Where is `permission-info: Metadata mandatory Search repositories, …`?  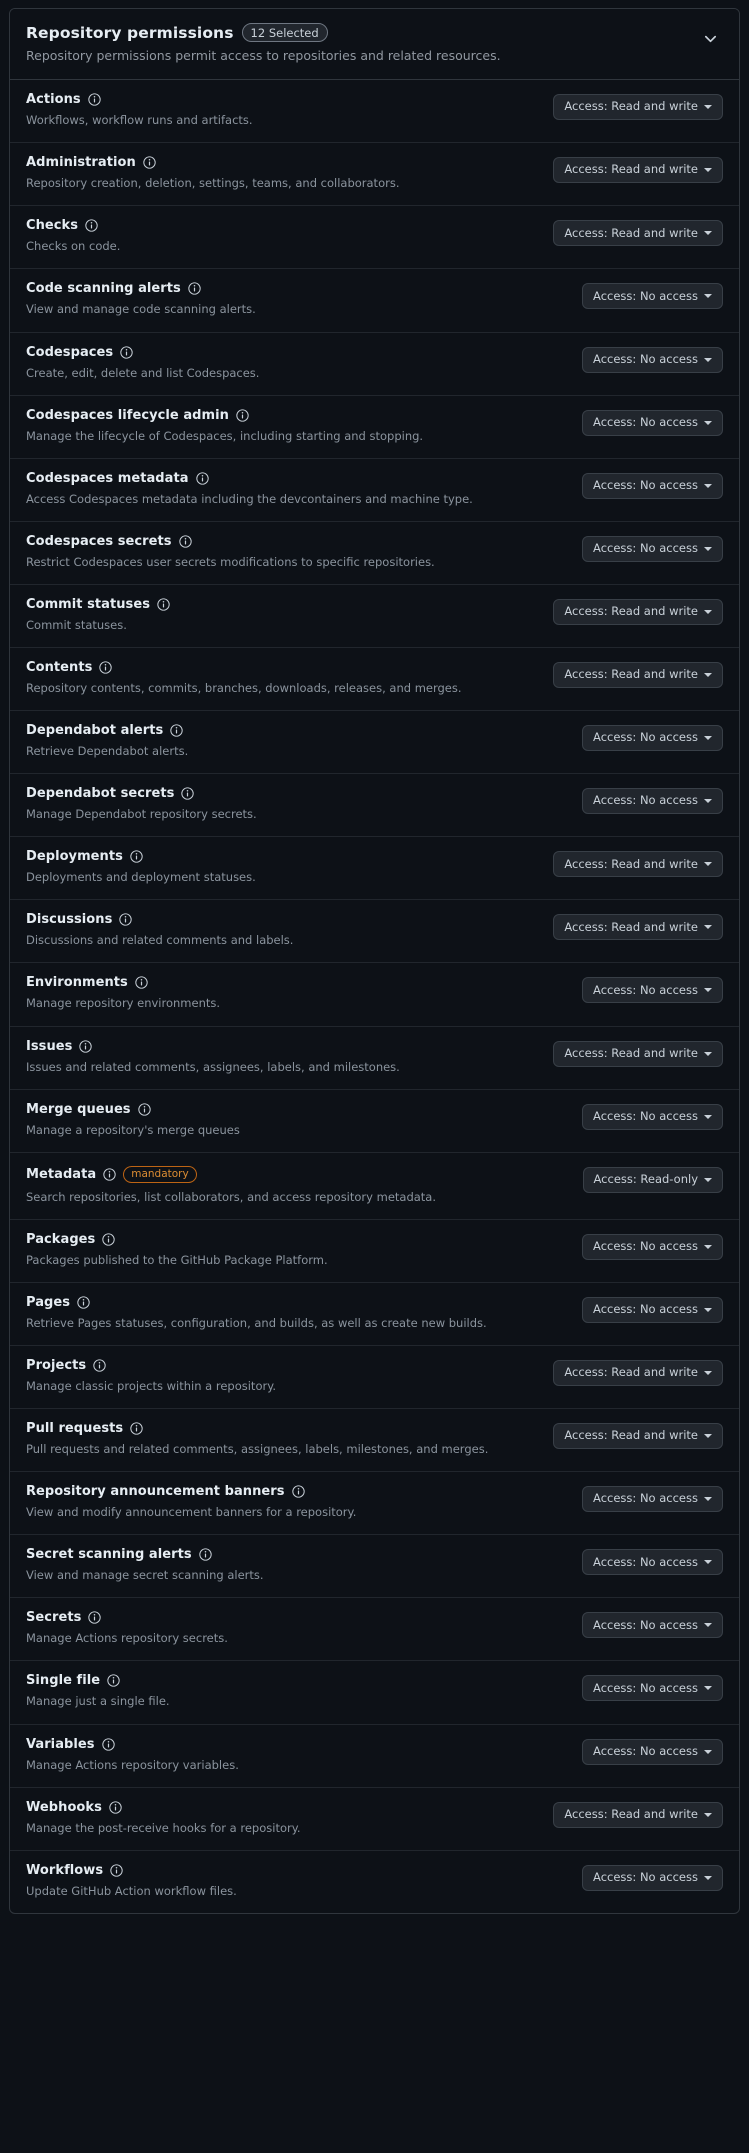 permission-info: Metadata mandatory Search repositories, … is located at coordinates (304, 1185).